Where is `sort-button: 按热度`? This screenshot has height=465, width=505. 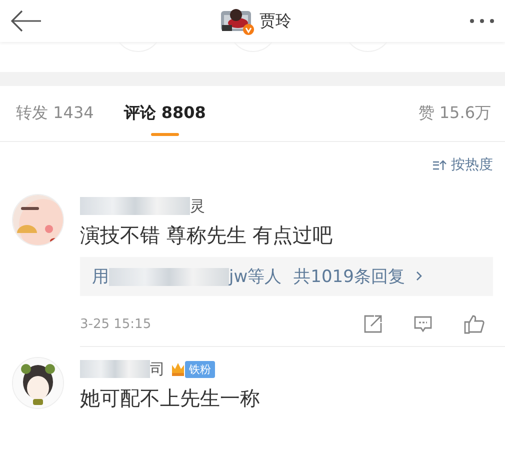
sort-button: 按热度 is located at coordinates (463, 165).